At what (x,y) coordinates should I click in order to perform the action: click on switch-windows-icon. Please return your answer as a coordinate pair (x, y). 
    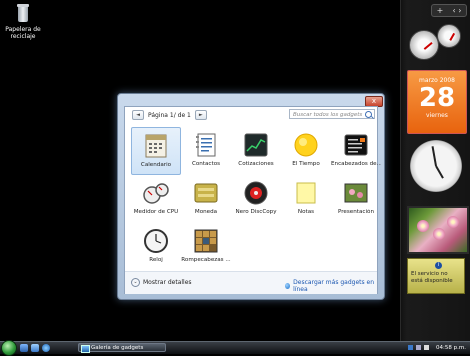
    Looking at the image, I should click on (35, 348).